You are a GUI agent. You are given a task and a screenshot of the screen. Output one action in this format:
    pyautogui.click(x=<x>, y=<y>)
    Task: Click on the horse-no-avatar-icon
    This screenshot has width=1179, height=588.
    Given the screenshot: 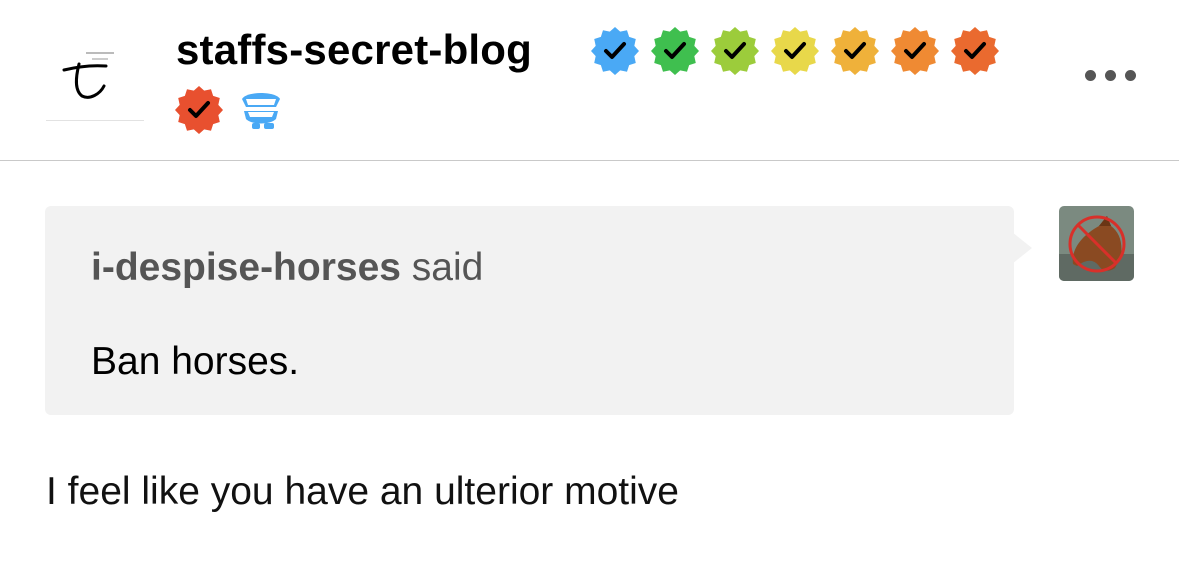 What is the action you would take?
    pyautogui.click(x=1096, y=243)
    